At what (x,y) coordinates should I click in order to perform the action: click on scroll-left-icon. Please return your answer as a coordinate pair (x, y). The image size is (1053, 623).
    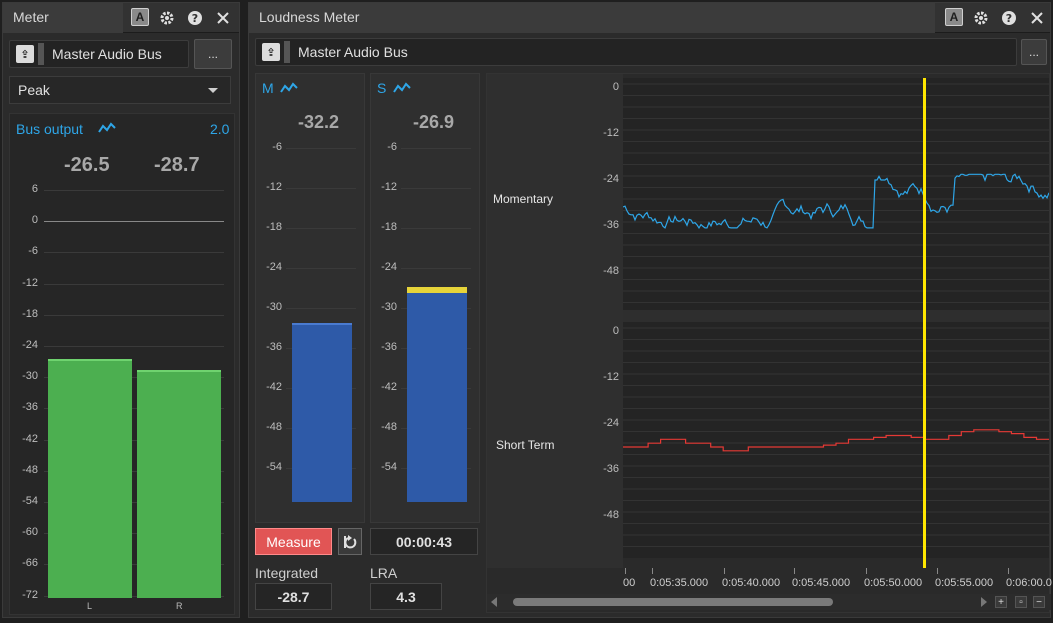
    Looking at the image, I should click on (494, 602).